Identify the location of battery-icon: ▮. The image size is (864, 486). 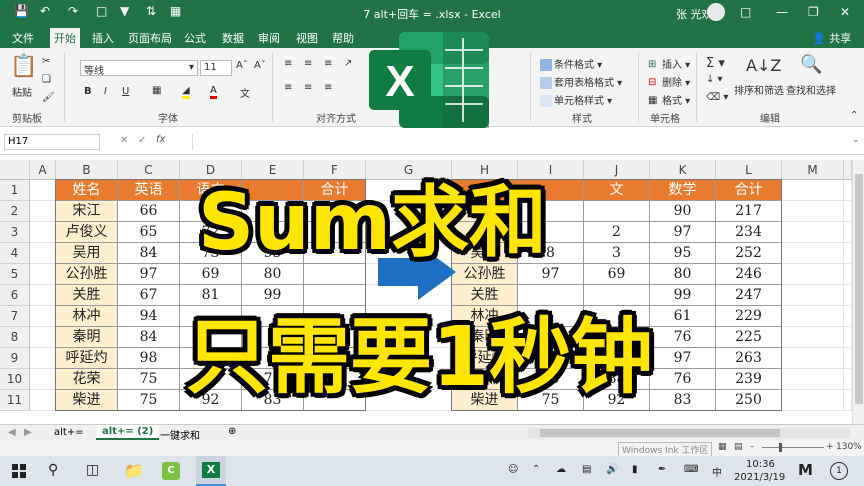
(635, 469).